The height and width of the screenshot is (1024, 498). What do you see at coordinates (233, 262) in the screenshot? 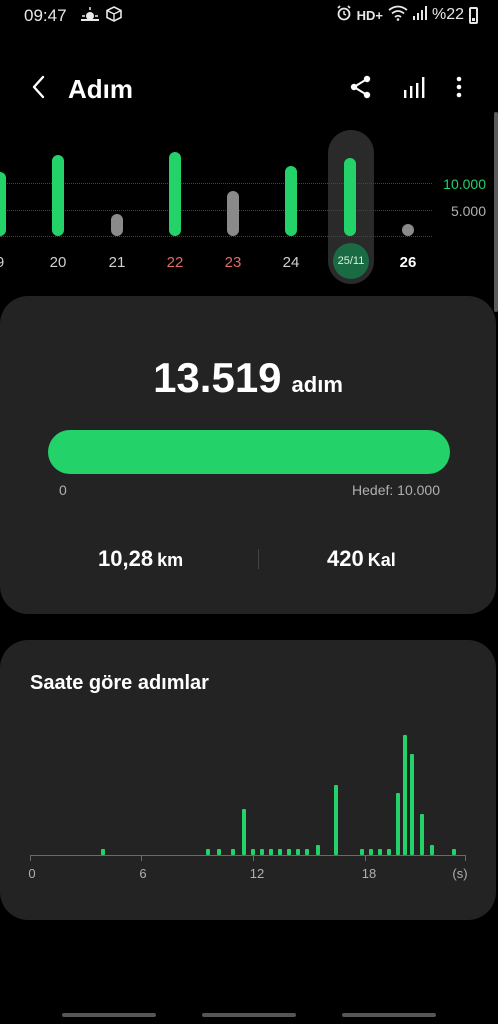
I see `day-label: 23` at bounding box center [233, 262].